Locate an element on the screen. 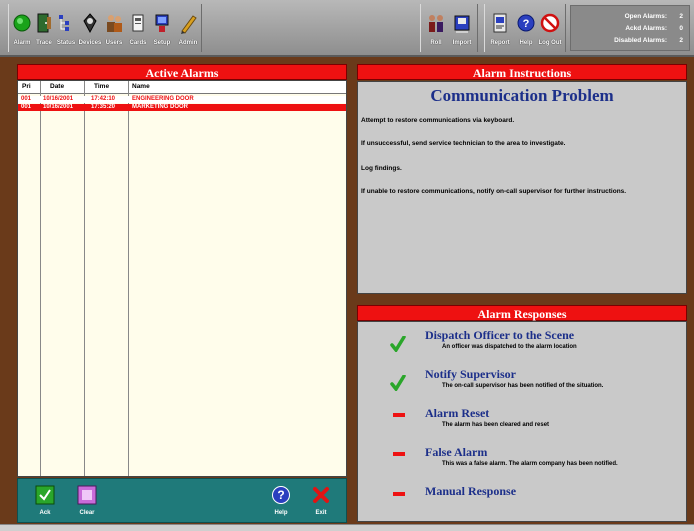  column-header-pri: Pri is located at coordinates (26, 86).